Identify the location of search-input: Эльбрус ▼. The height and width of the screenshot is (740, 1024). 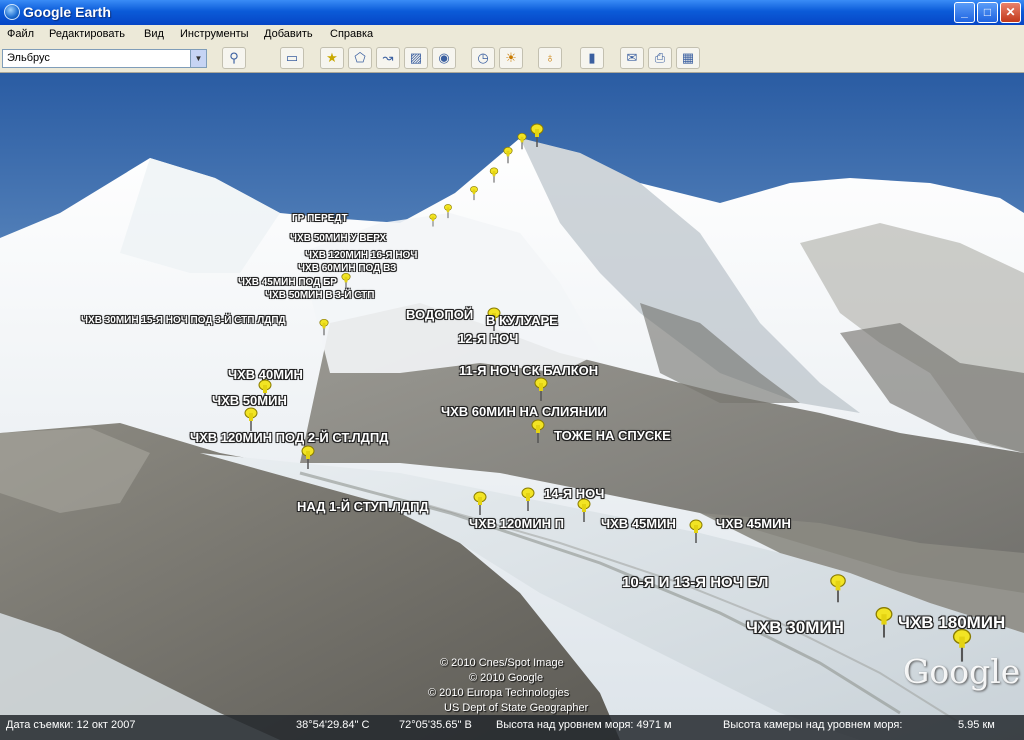
(104, 58).